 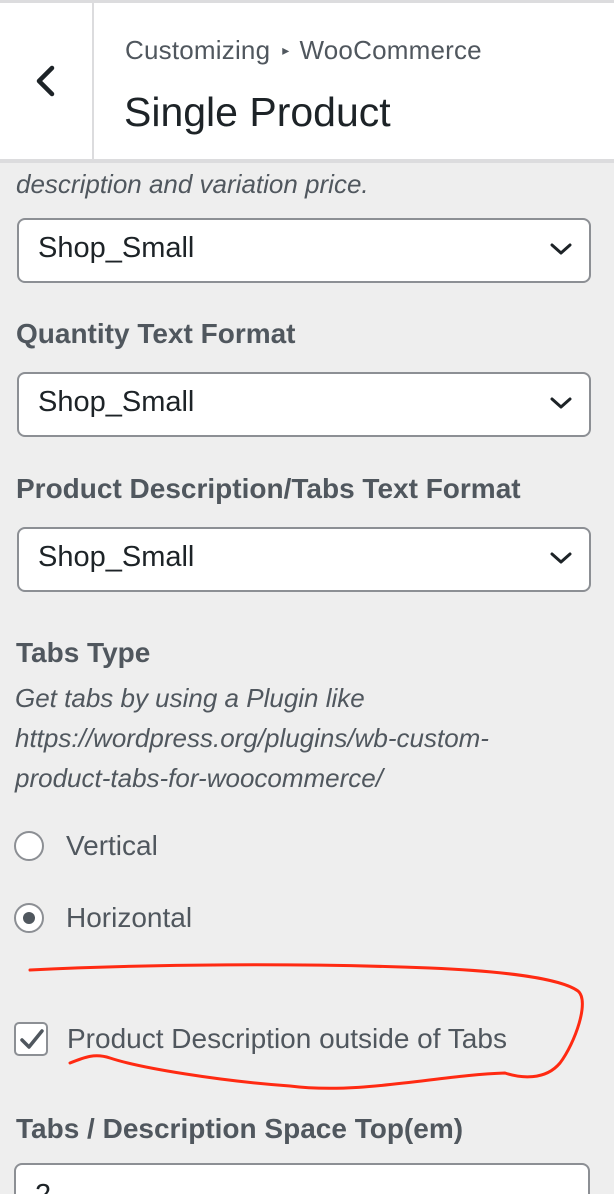 What do you see at coordinates (83, 652) in the screenshot?
I see `tabs-type-label: Tabs Type` at bounding box center [83, 652].